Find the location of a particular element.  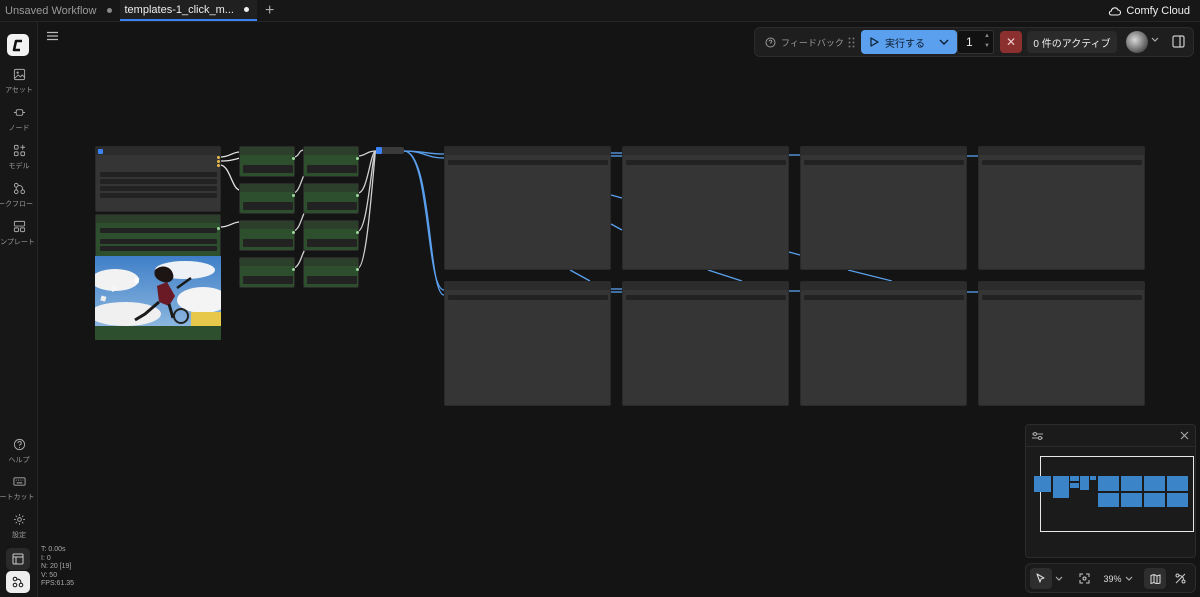

active-queue-button: 0 件のアクティブ is located at coordinates (1072, 42).